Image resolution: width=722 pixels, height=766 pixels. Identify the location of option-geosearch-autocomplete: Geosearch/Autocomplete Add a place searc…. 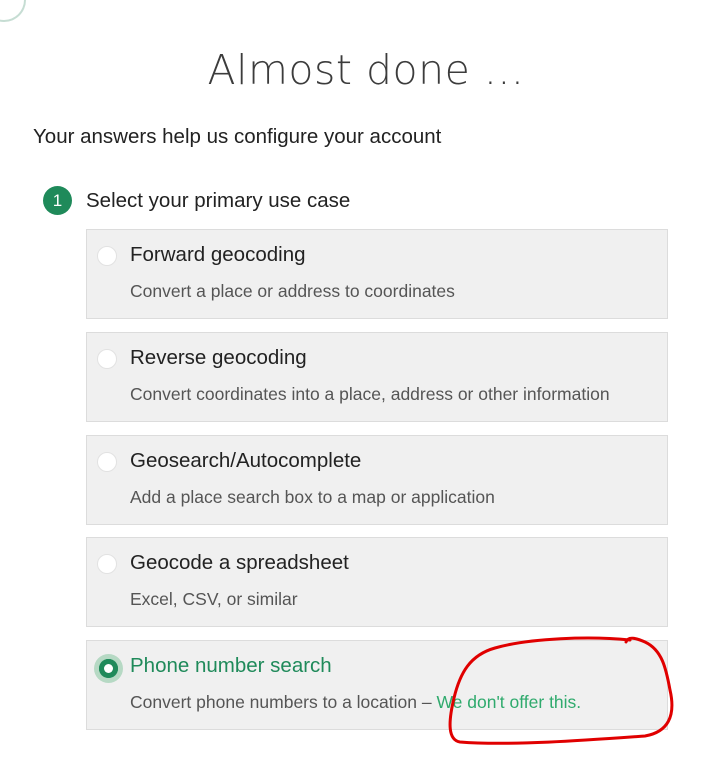
(377, 480).